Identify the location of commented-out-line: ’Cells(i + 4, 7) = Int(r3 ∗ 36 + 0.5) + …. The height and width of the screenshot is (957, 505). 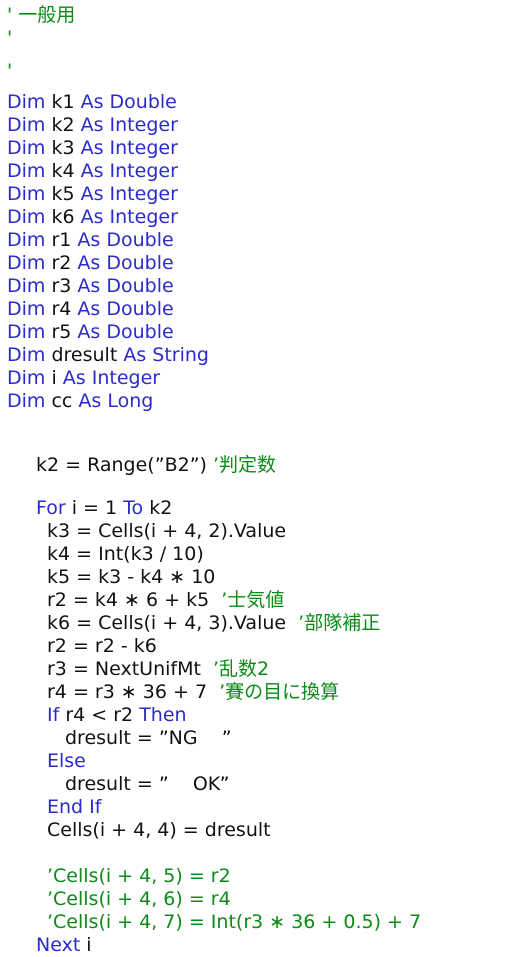
(256, 922).